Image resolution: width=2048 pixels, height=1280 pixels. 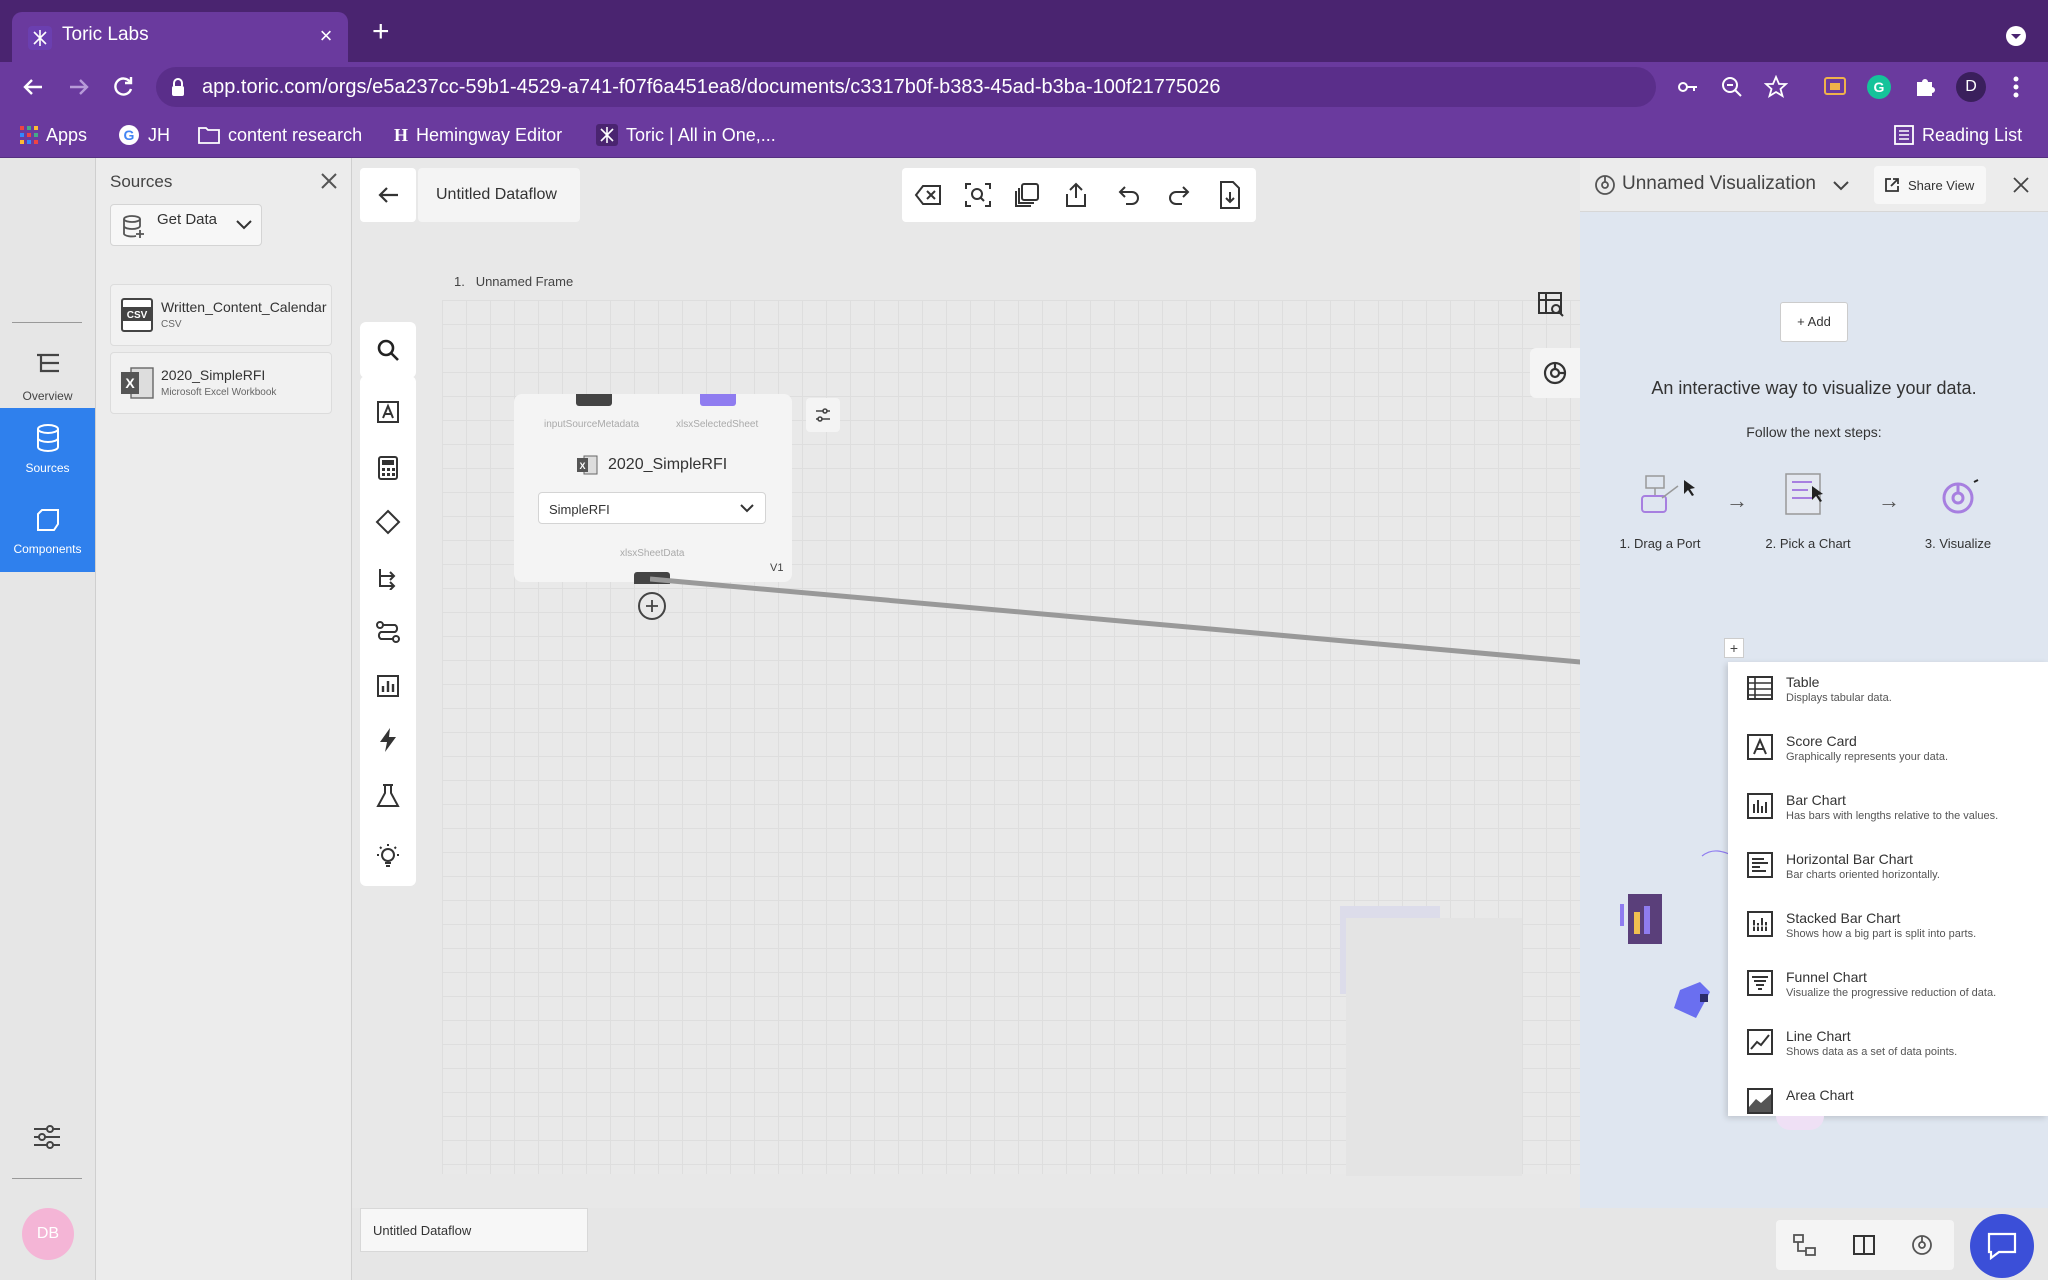 I want to click on chat-support-button, so click(x=2002, y=1246).